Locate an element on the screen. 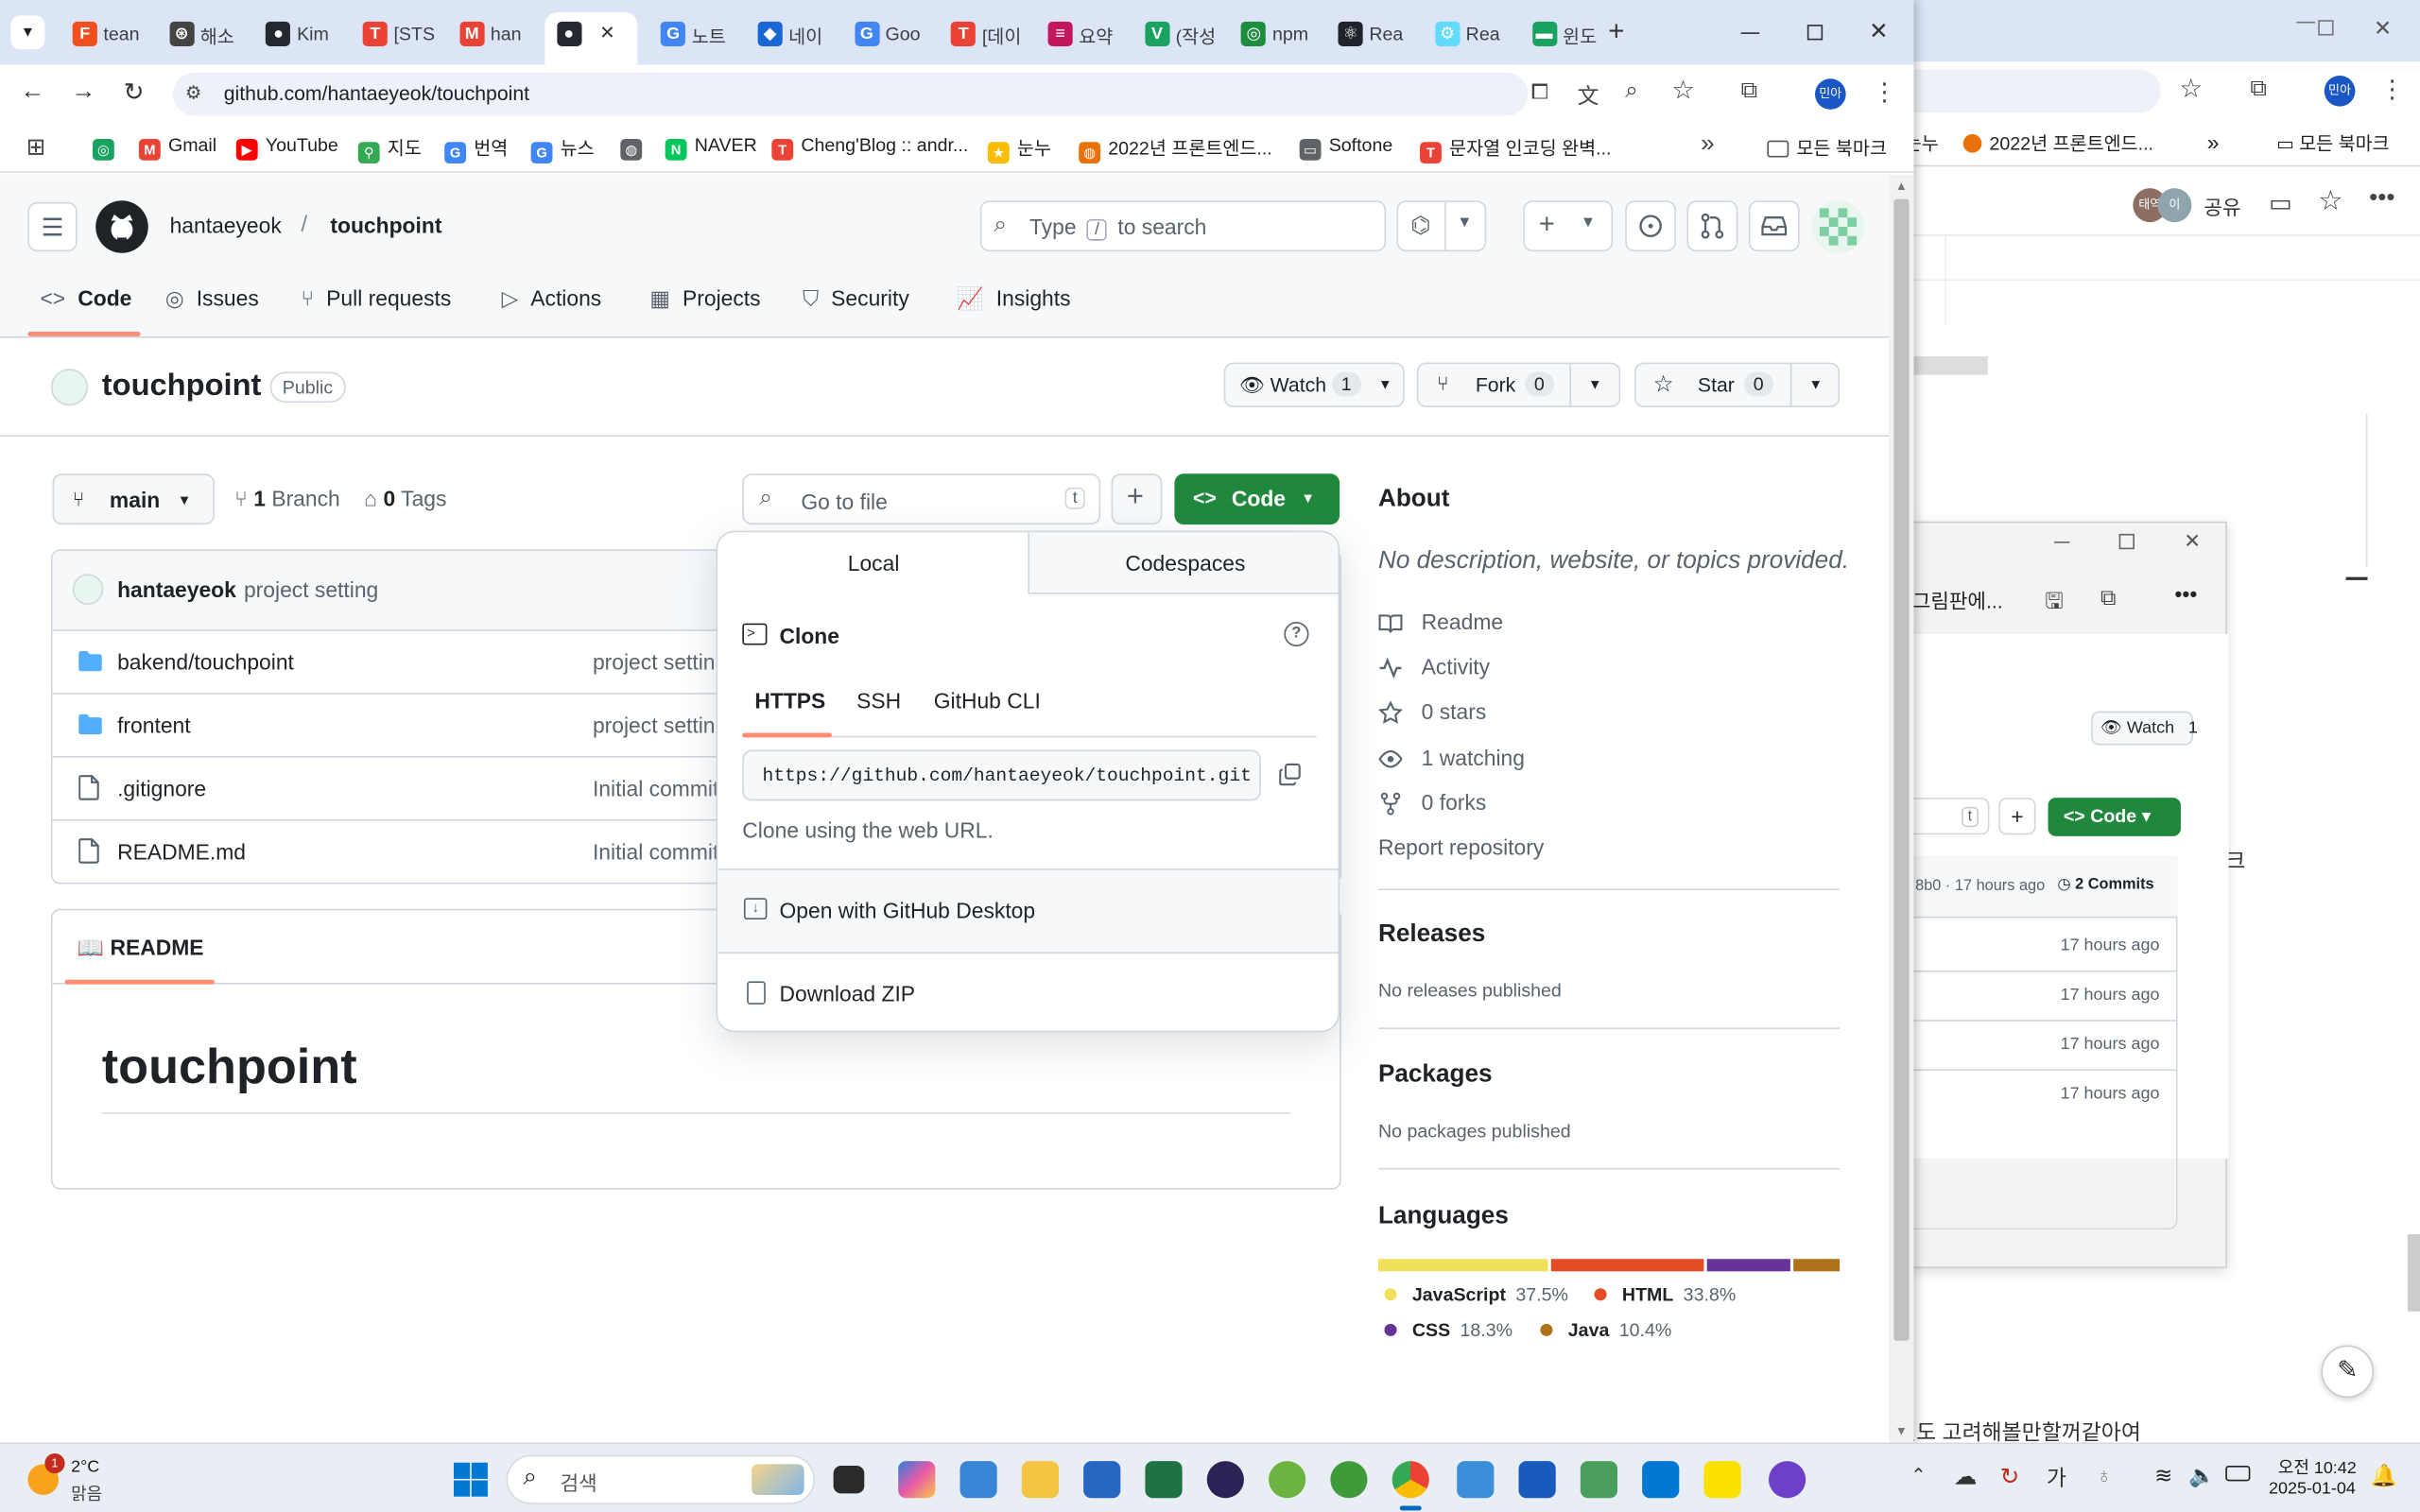 The image size is (2420, 1512). browser-tab: T [STS is located at coordinates (396, 34).